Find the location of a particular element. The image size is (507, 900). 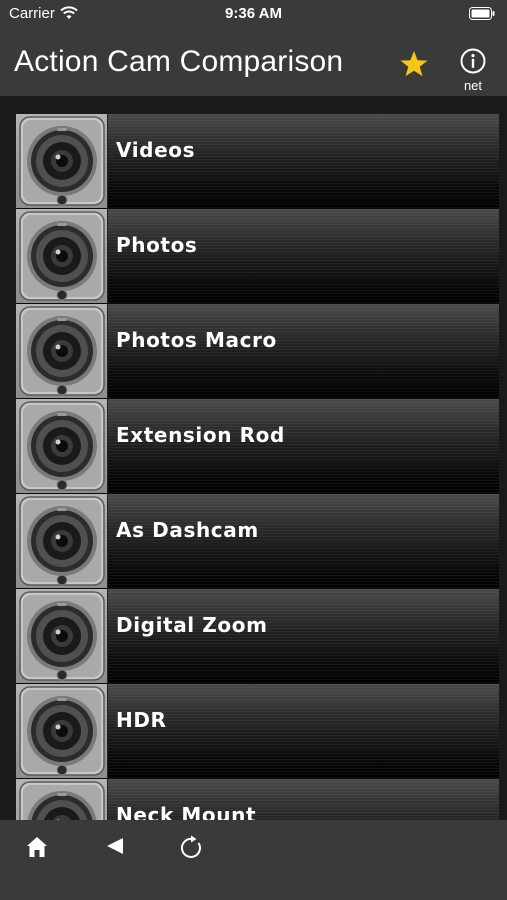

list-item: Digital Zoom is located at coordinates (257, 636).